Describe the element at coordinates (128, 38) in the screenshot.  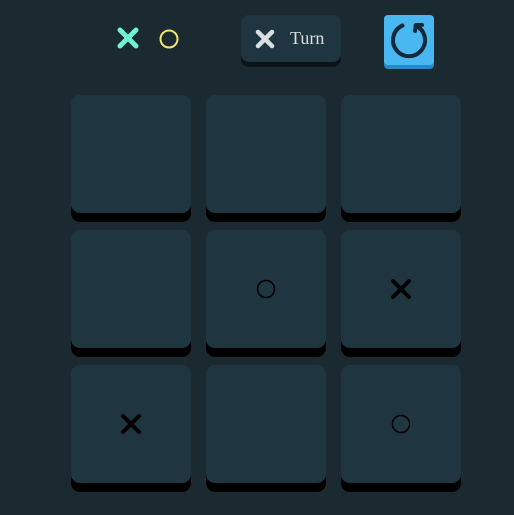
I see `logo-x-icon` at that location.